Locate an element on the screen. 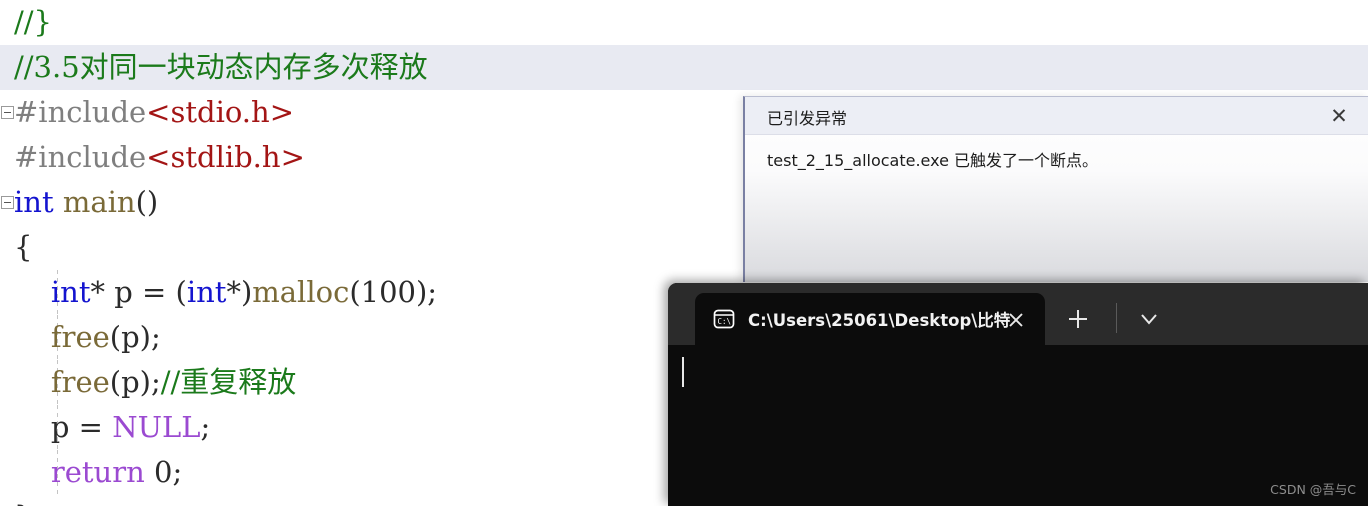 The width and height of the screenshot is (1368, 506). code-token: () is located at coordinates (147, 202).